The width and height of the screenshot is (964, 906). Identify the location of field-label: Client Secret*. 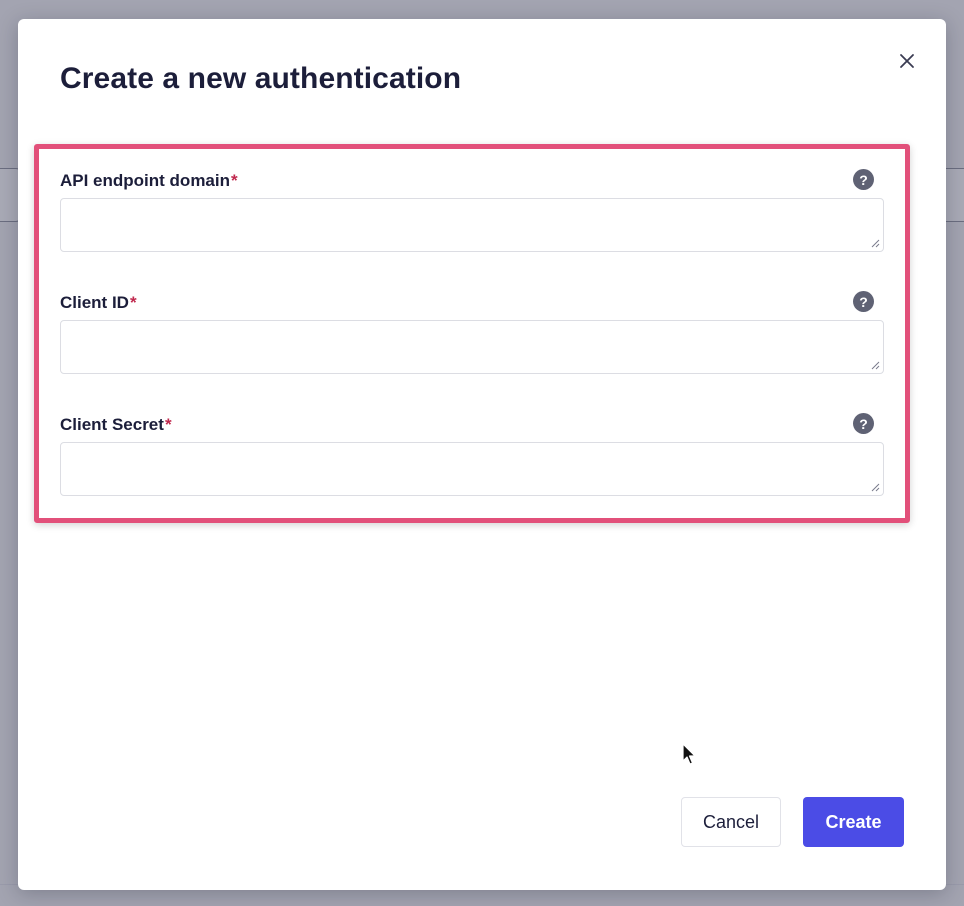
(116, 424).